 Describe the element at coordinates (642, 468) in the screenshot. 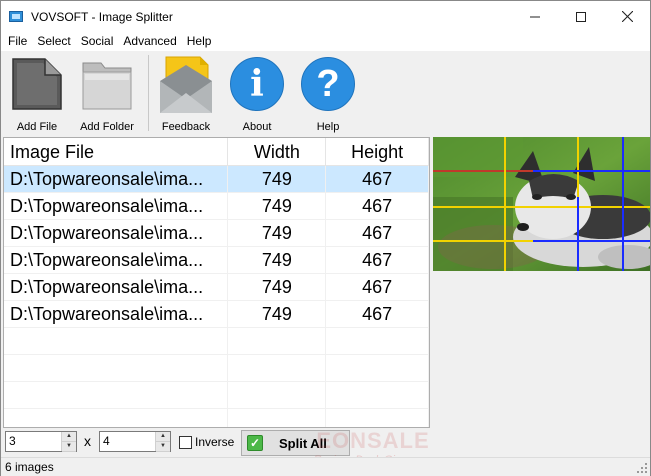

I see `resize-grip-icon` at that location.